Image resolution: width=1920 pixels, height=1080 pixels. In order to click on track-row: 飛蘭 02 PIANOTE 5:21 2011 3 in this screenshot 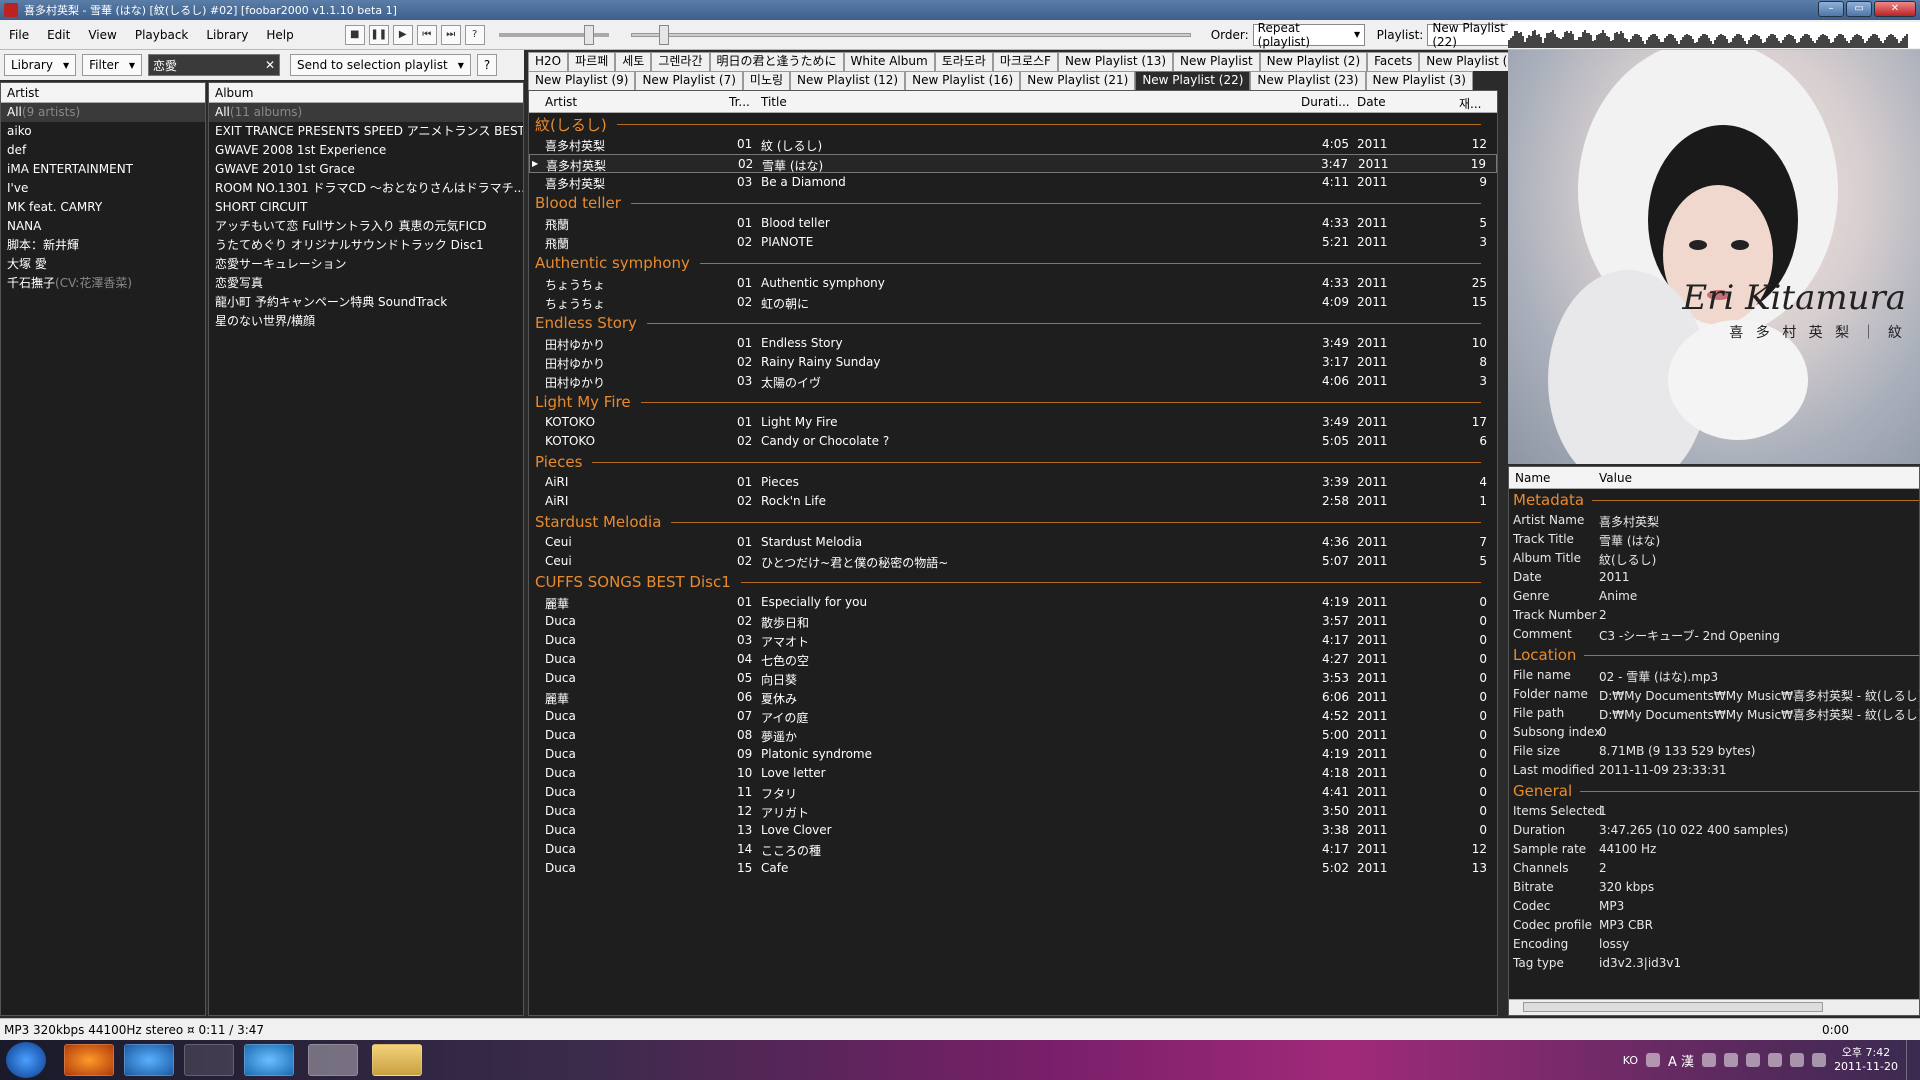, I will do `click(1013, 242)`.